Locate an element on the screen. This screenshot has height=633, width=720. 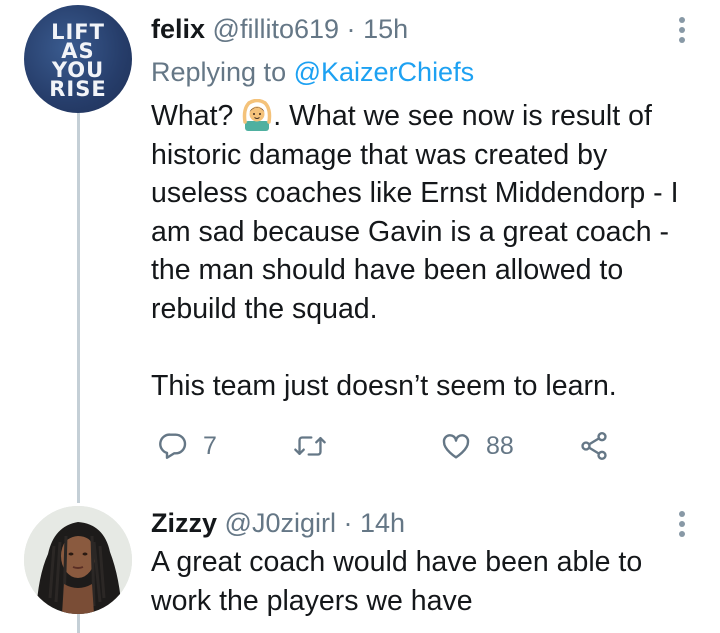
avatar: LIFT AS YOU RISE is located at coordinates (78, 59).